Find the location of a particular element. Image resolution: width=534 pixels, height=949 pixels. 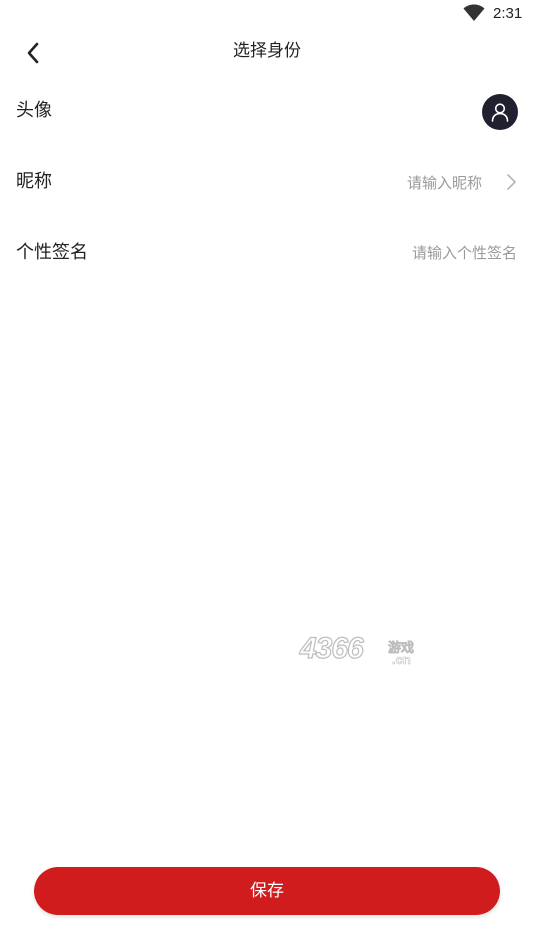

watermark-number: 4366 is located at coordinates (331, 648).